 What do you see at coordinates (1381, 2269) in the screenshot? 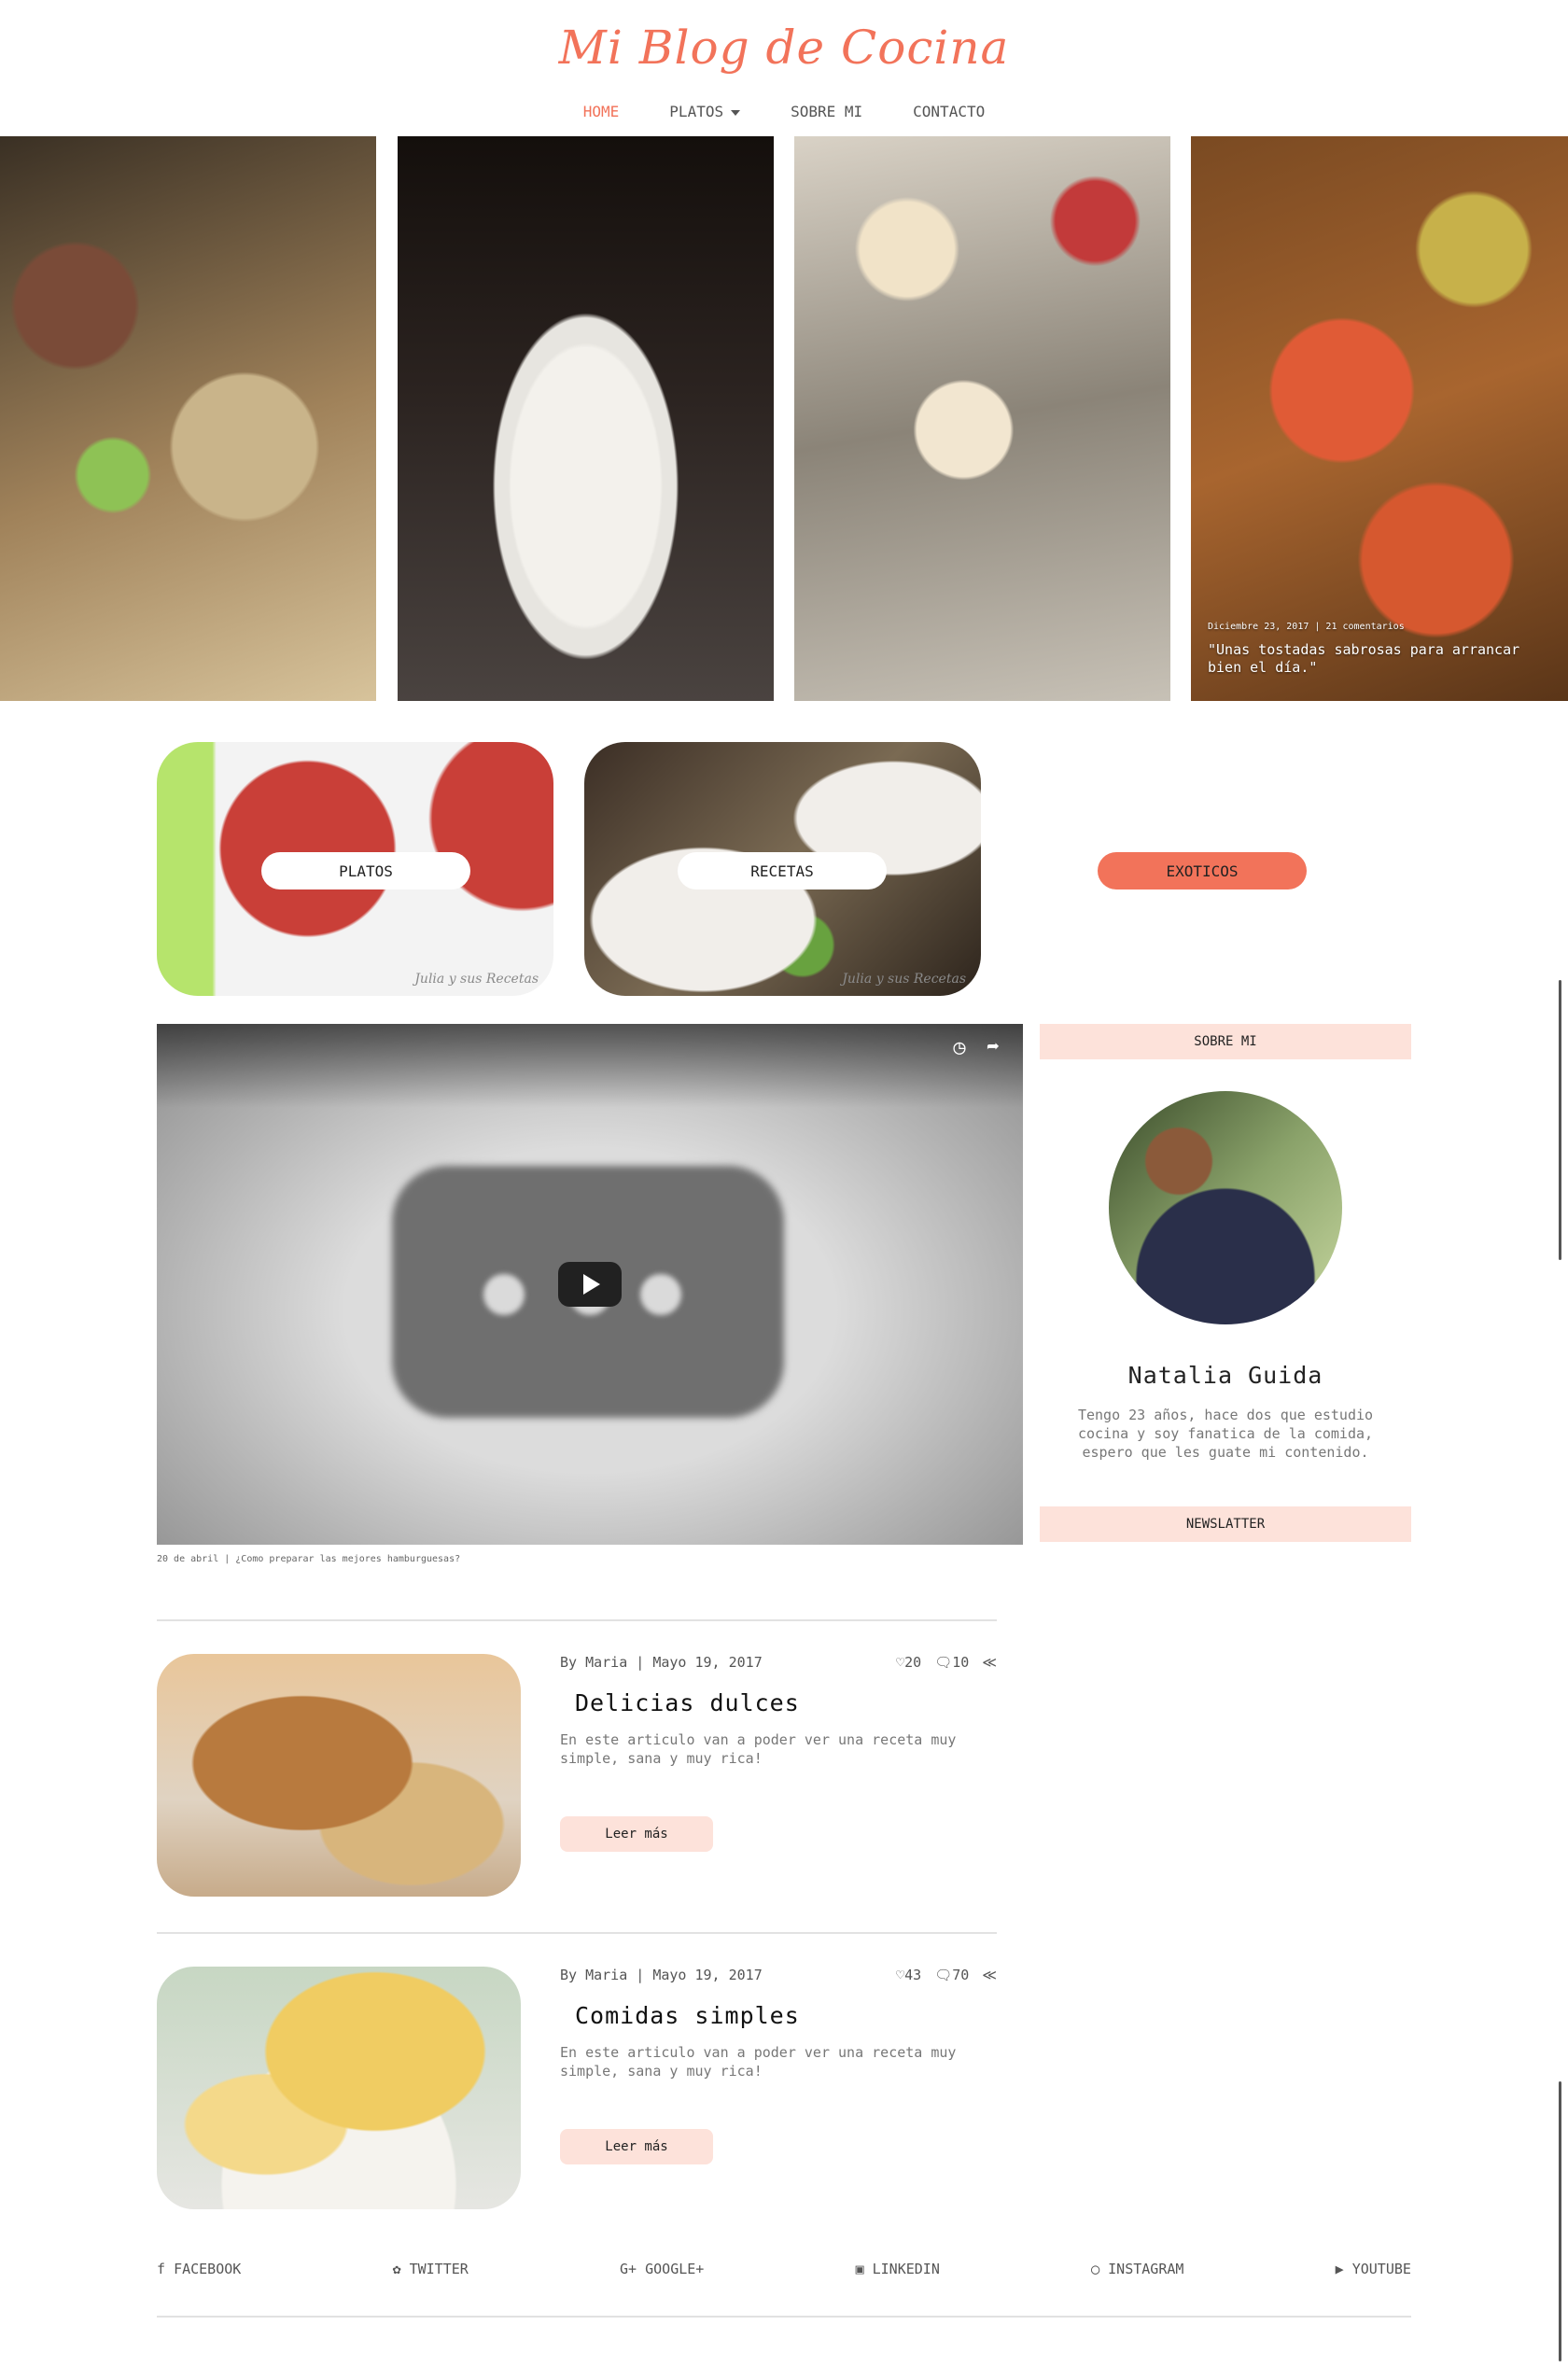
I see `social-youtube-label: YOUTUBE` at bounding box center [1381, 2269].